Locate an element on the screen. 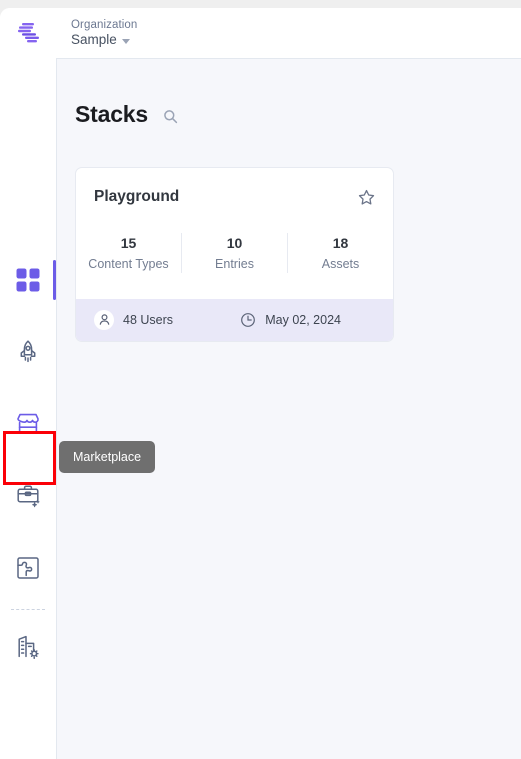  rocket-icon is located at coordinates (28, 351).